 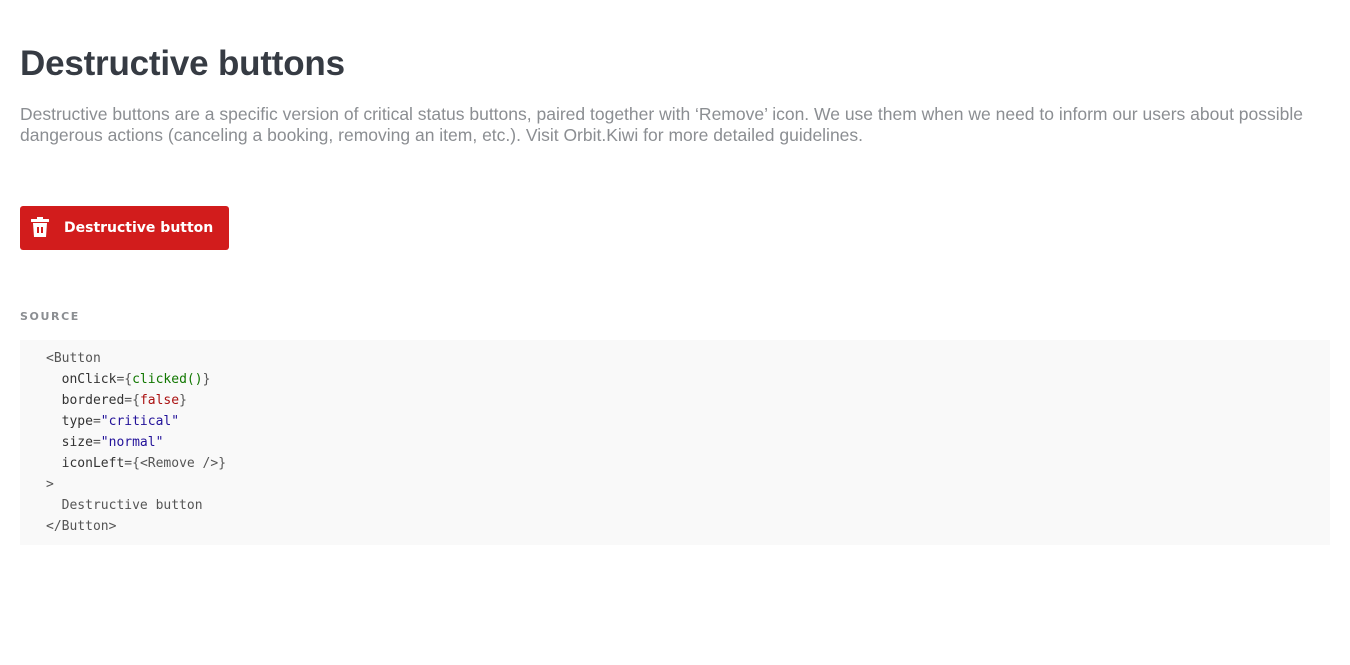 What do you see at coordinates (77, 421) in the screenshot?
I see `code-attr: type` at bounding box center [77, 421].